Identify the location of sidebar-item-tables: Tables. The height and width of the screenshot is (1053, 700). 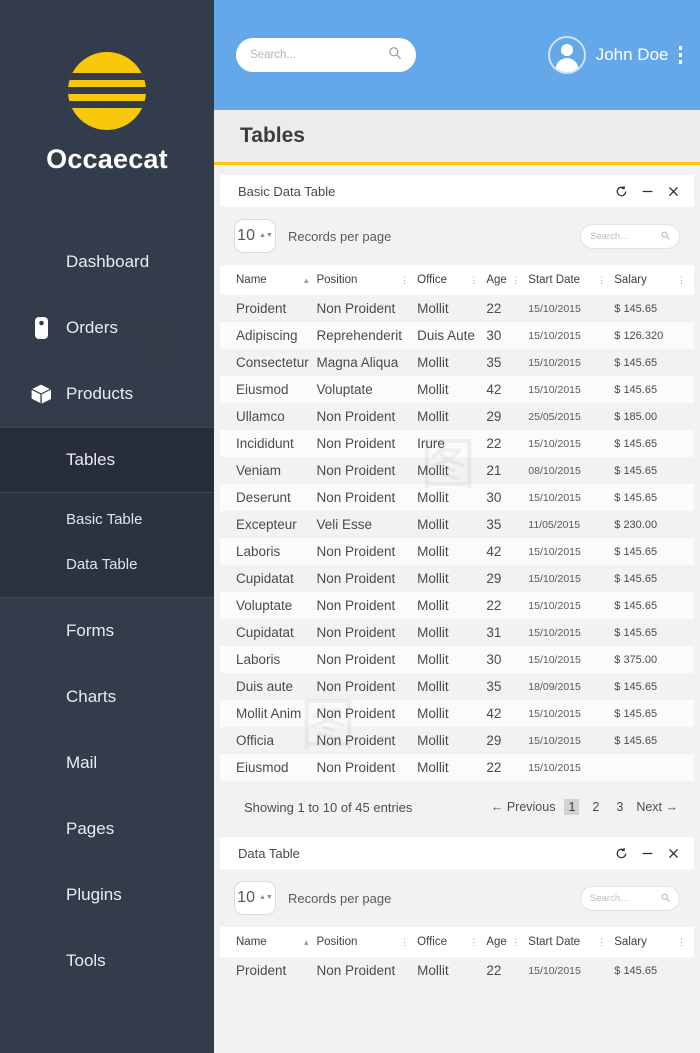
(107, 460).